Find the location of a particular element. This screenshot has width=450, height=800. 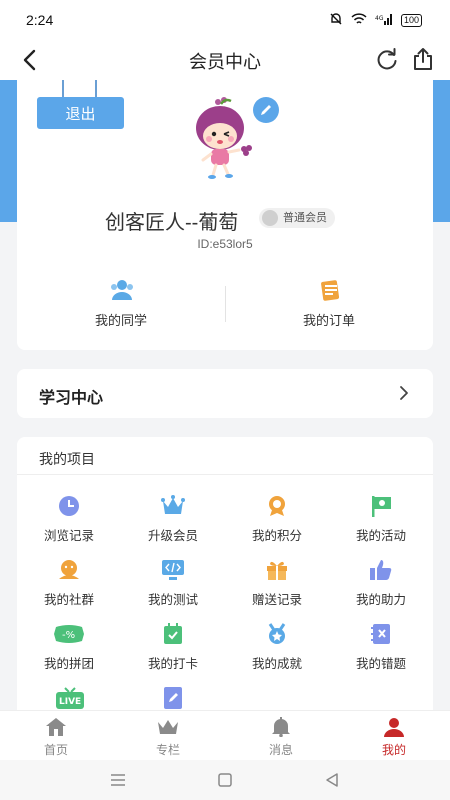

project-item-wrong-answers: 我的错题 is located at coordinates (381, 651).